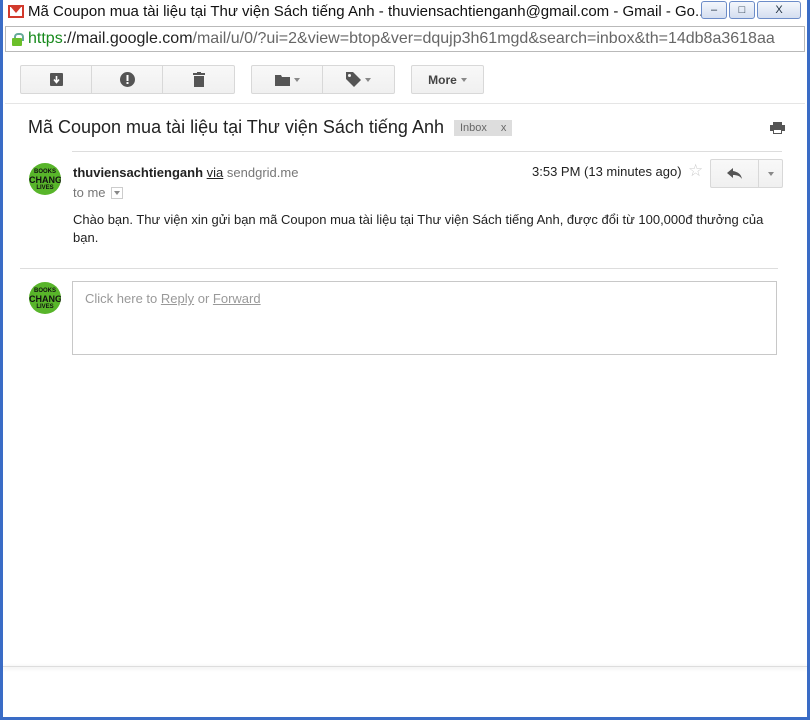 This screenshot has width=810, height=720. Describe the element at coordinates (262, 172) in the screenshot. I see `via-domain: sendgrid.me` at that location.